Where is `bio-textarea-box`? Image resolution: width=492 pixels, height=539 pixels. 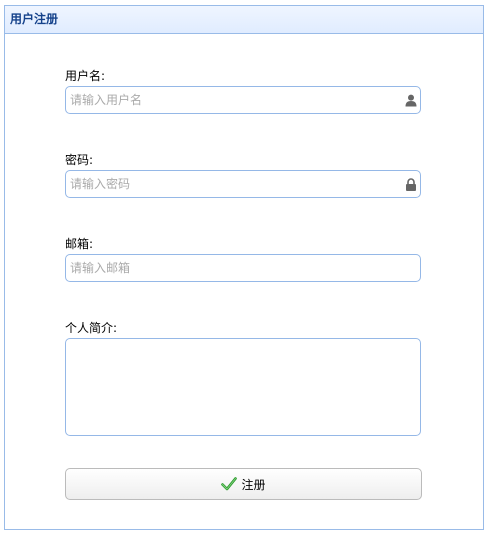
bio-textarea-box is located at coordinates (243, 387).